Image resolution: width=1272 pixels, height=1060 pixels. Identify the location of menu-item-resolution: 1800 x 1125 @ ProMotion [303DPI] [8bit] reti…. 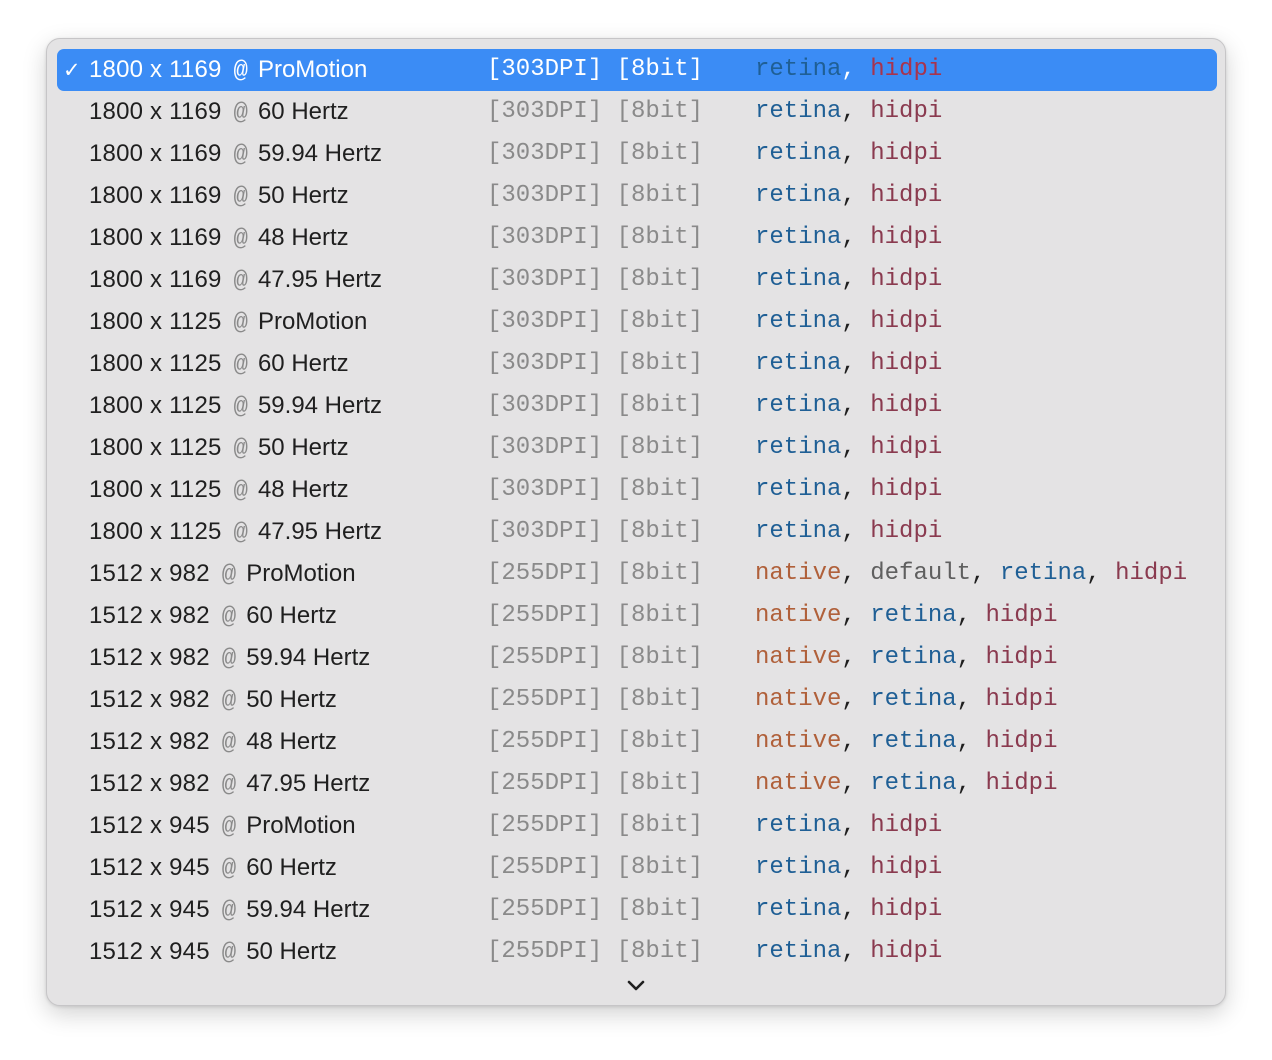
(637, 322).